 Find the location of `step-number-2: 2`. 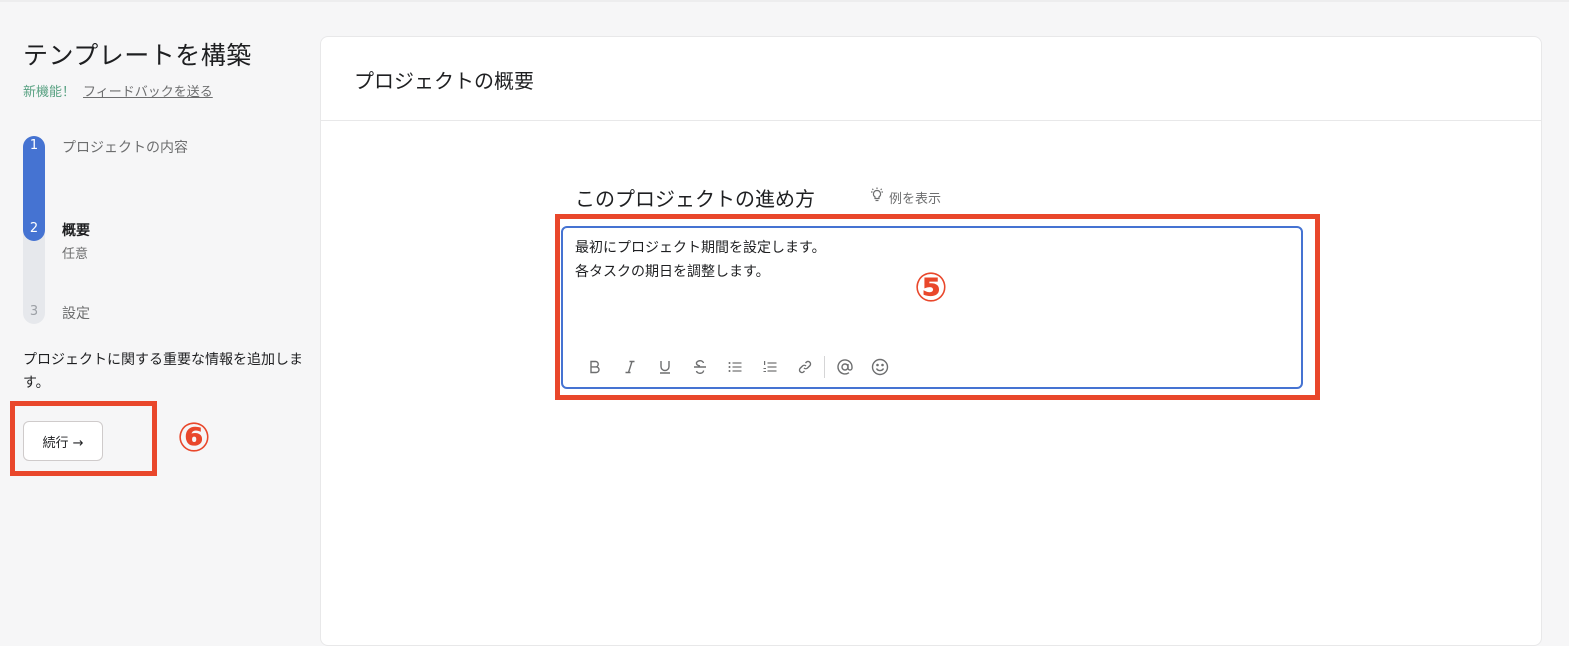

step-number-2: 2 is located at coordinates (34, 228).